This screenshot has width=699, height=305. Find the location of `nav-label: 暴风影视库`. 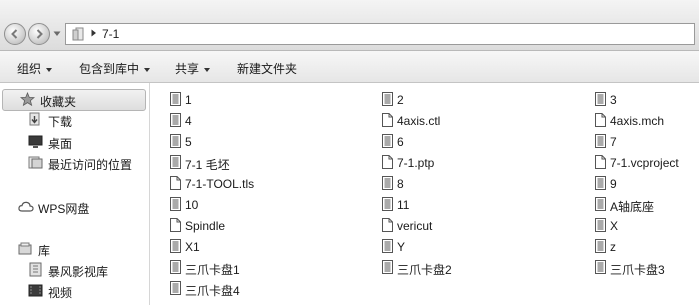

nav-label: 暴风影视库 is located at coordinates (78, 272).